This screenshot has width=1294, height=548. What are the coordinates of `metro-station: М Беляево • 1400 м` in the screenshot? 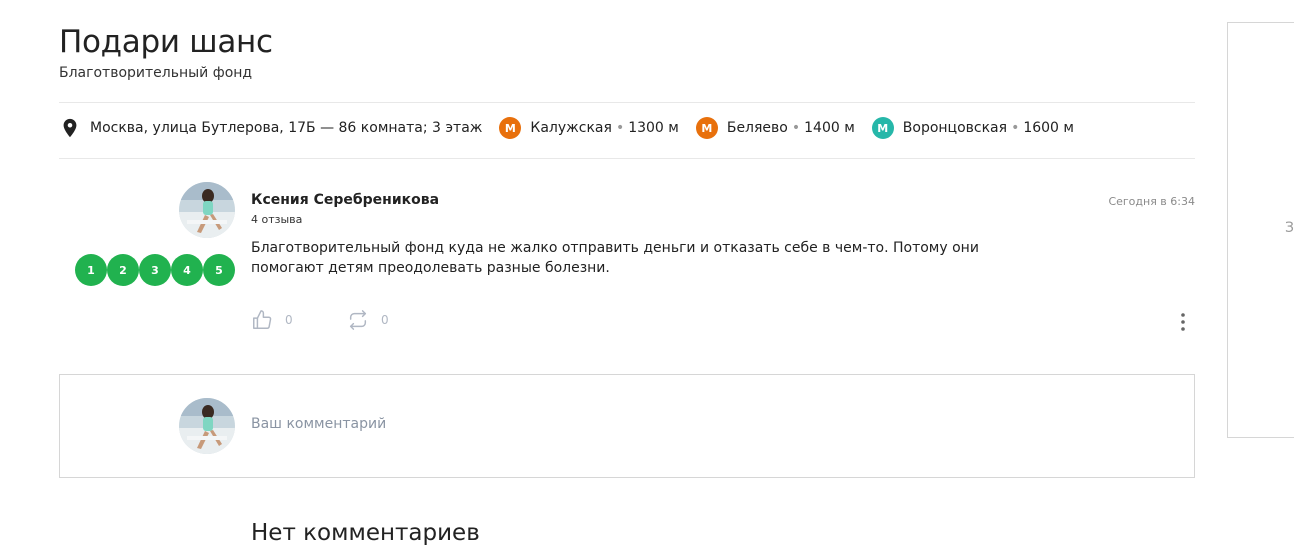 It's located at (775, 128).